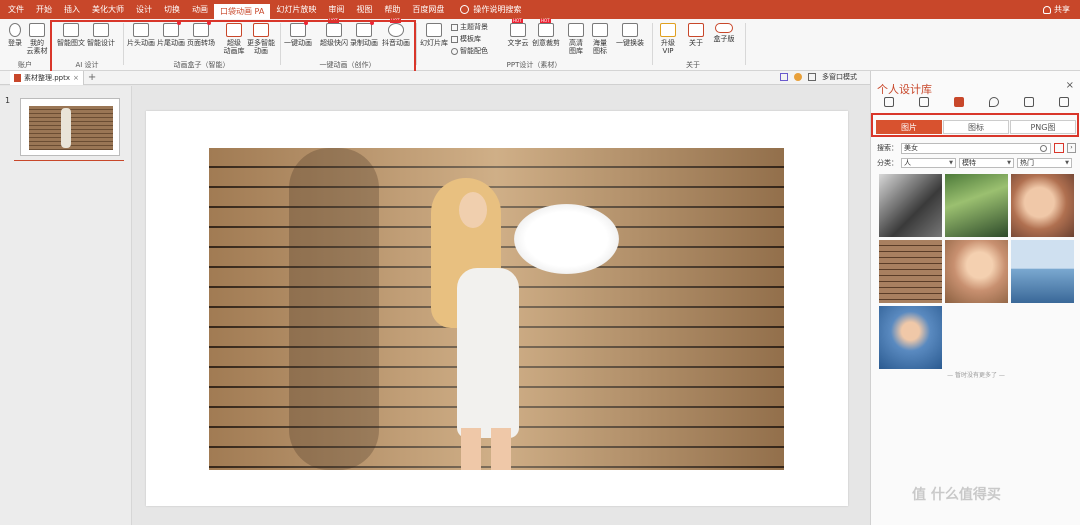  I want to click on no-more-results: — 暂时没有更多了 —, so click(976, 375).